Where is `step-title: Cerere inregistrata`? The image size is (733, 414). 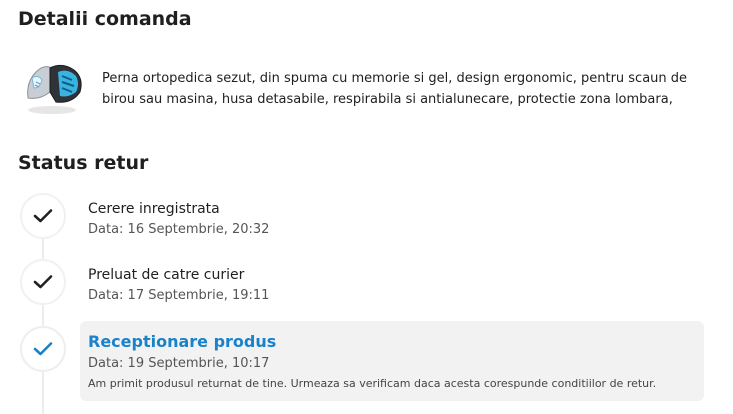 step-title: Cerere inregistrata is located at coordinates (154, 209).